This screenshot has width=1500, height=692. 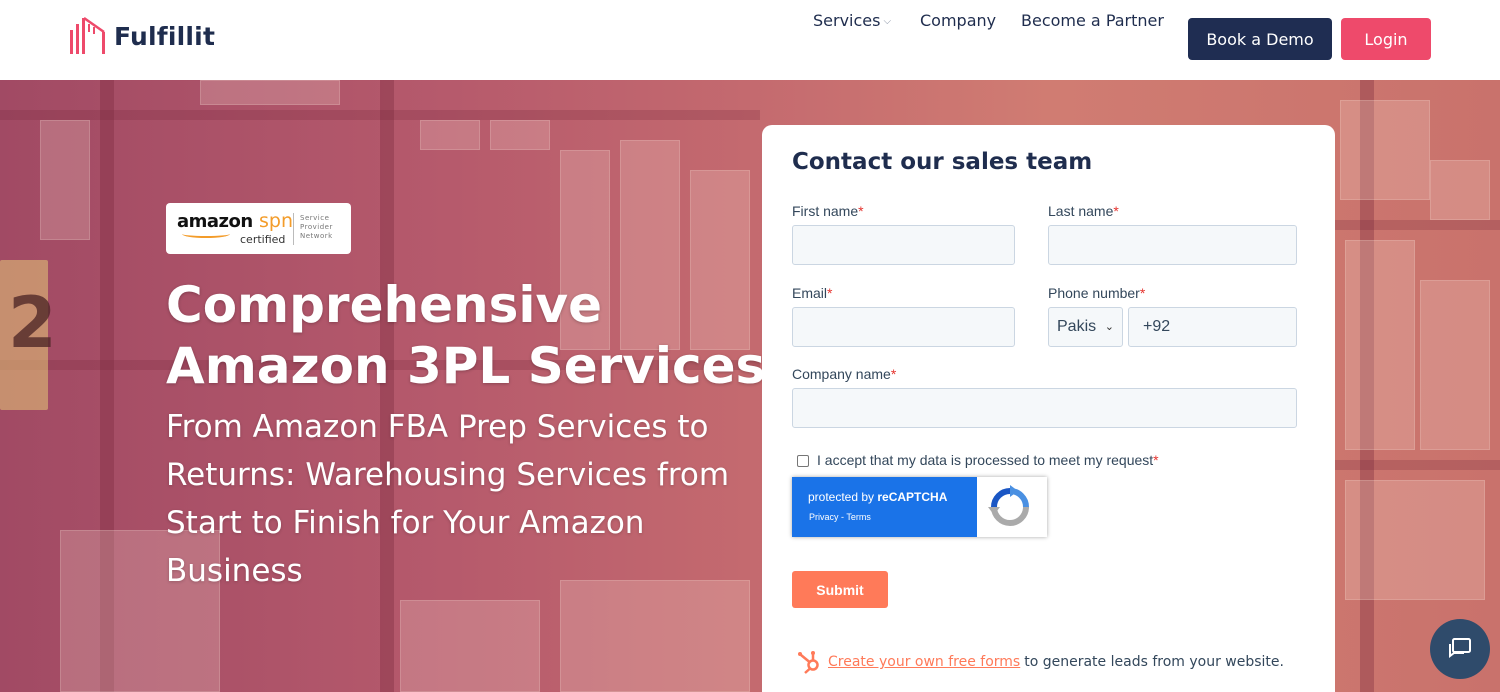 I want to click on last-name-field, so click(x=1172, y=245).